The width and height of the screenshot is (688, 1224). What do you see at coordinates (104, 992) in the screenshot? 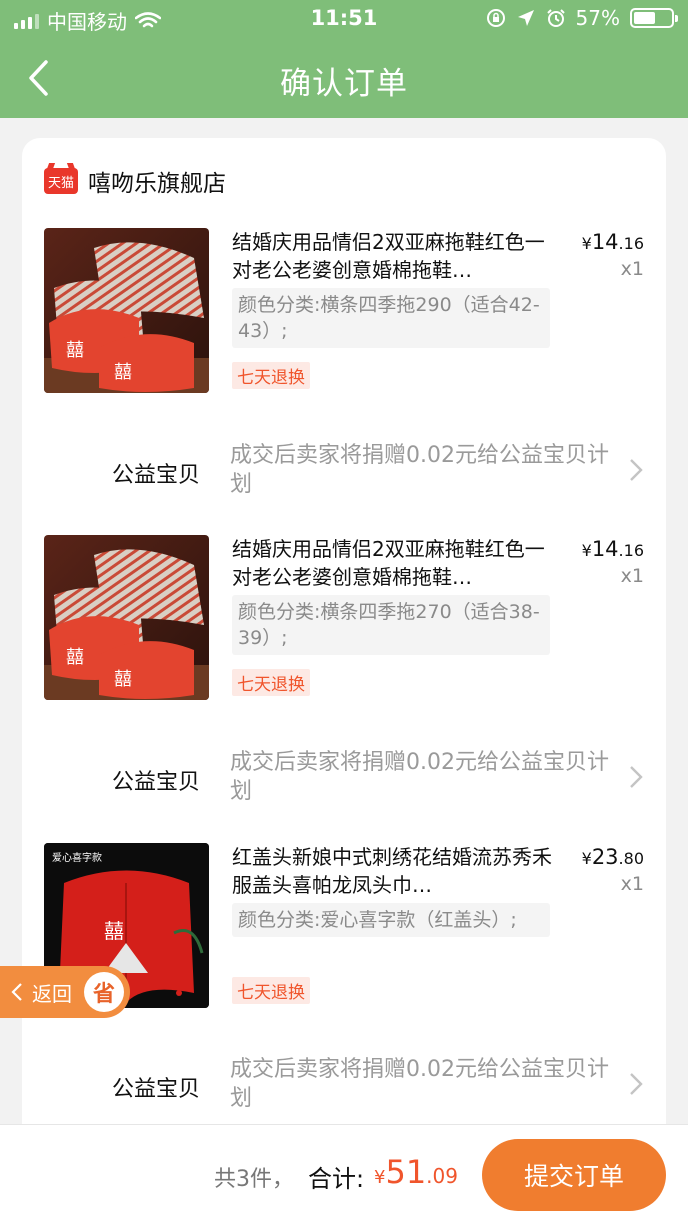
I see `savings-icon: 省` at bounding box center [104, 992].